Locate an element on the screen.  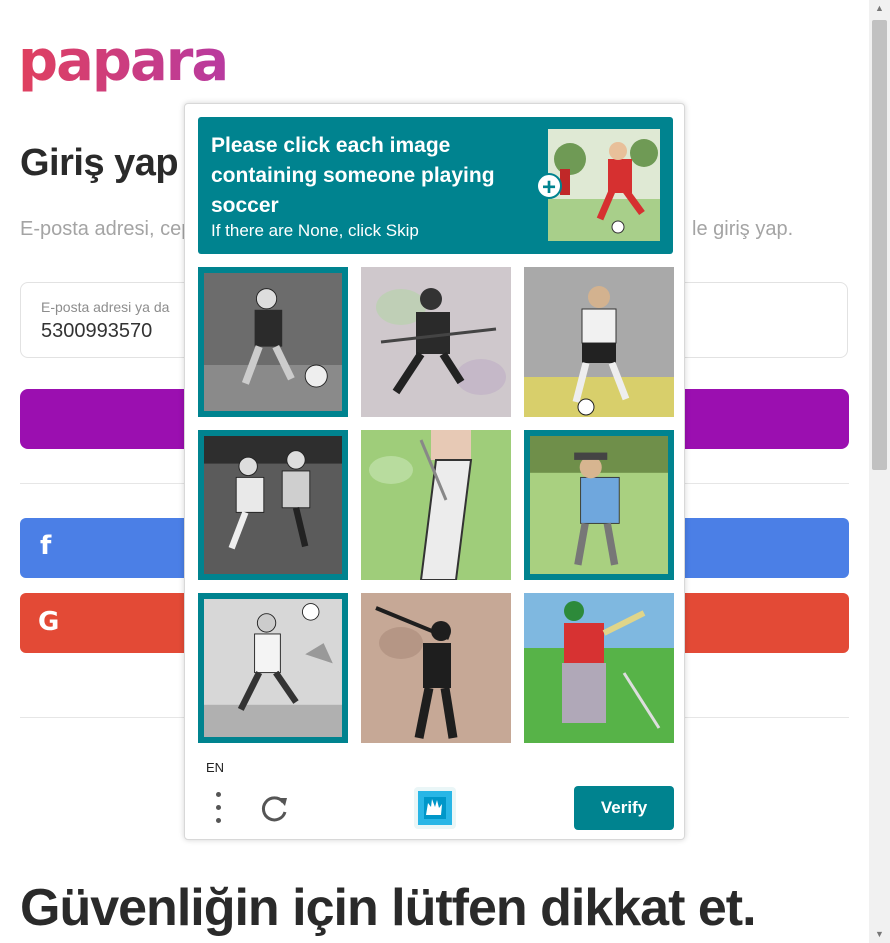
menu-icon is located at coordinates (218, 810).